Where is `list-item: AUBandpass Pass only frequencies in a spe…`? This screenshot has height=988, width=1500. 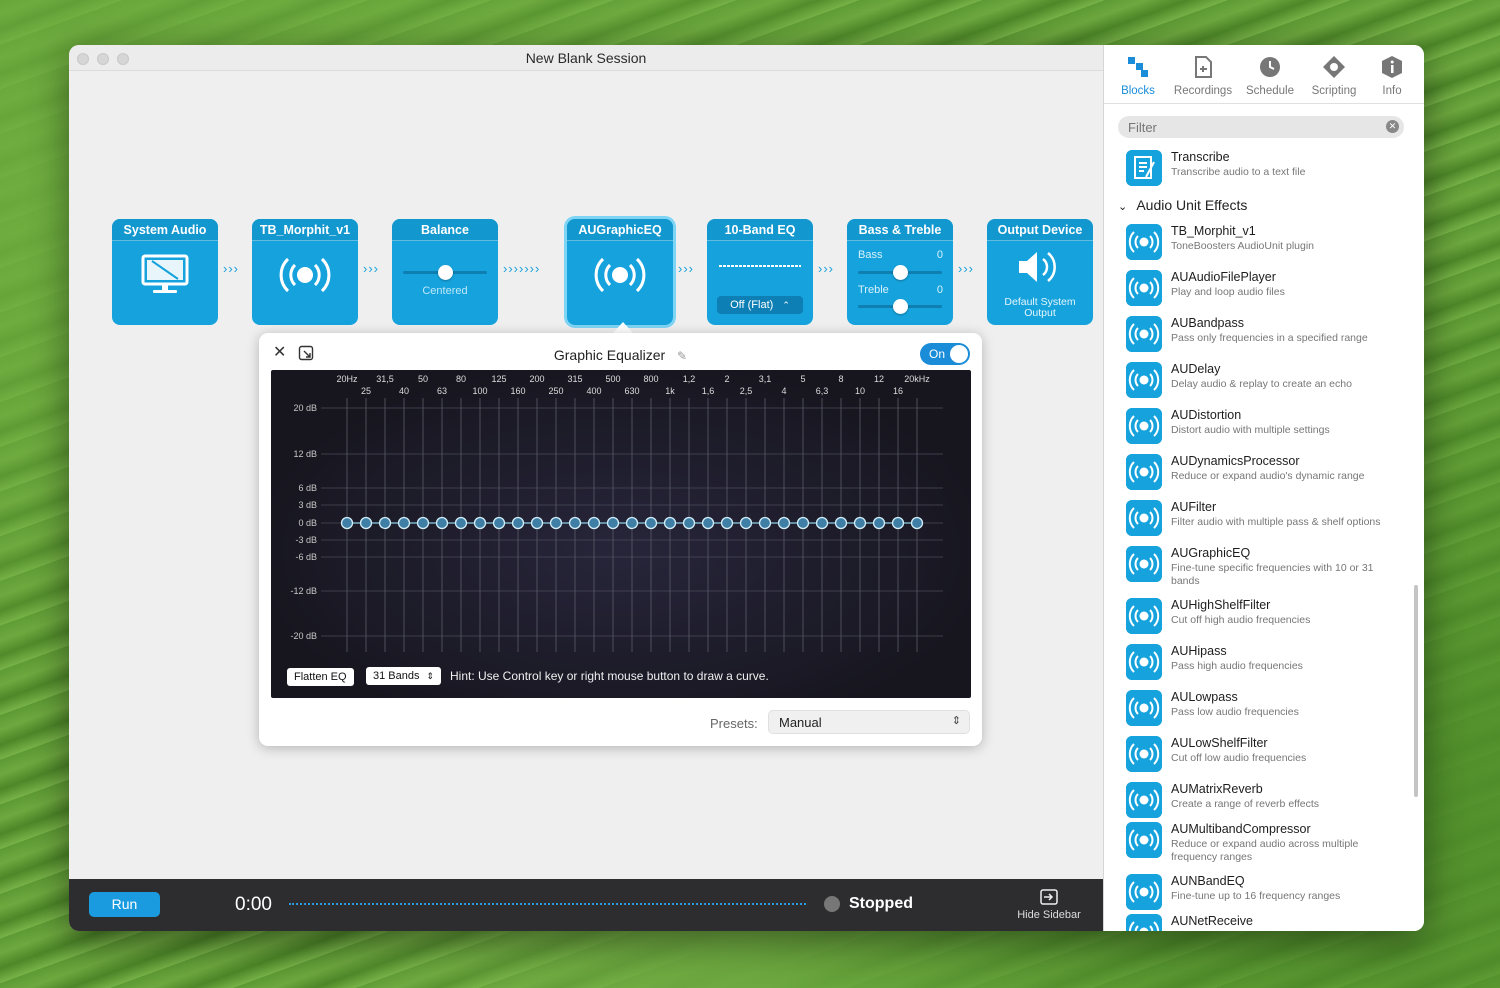 list-item: AUBandpass Pass only frequencies in a spe… is located at coordinates (1275, 336).